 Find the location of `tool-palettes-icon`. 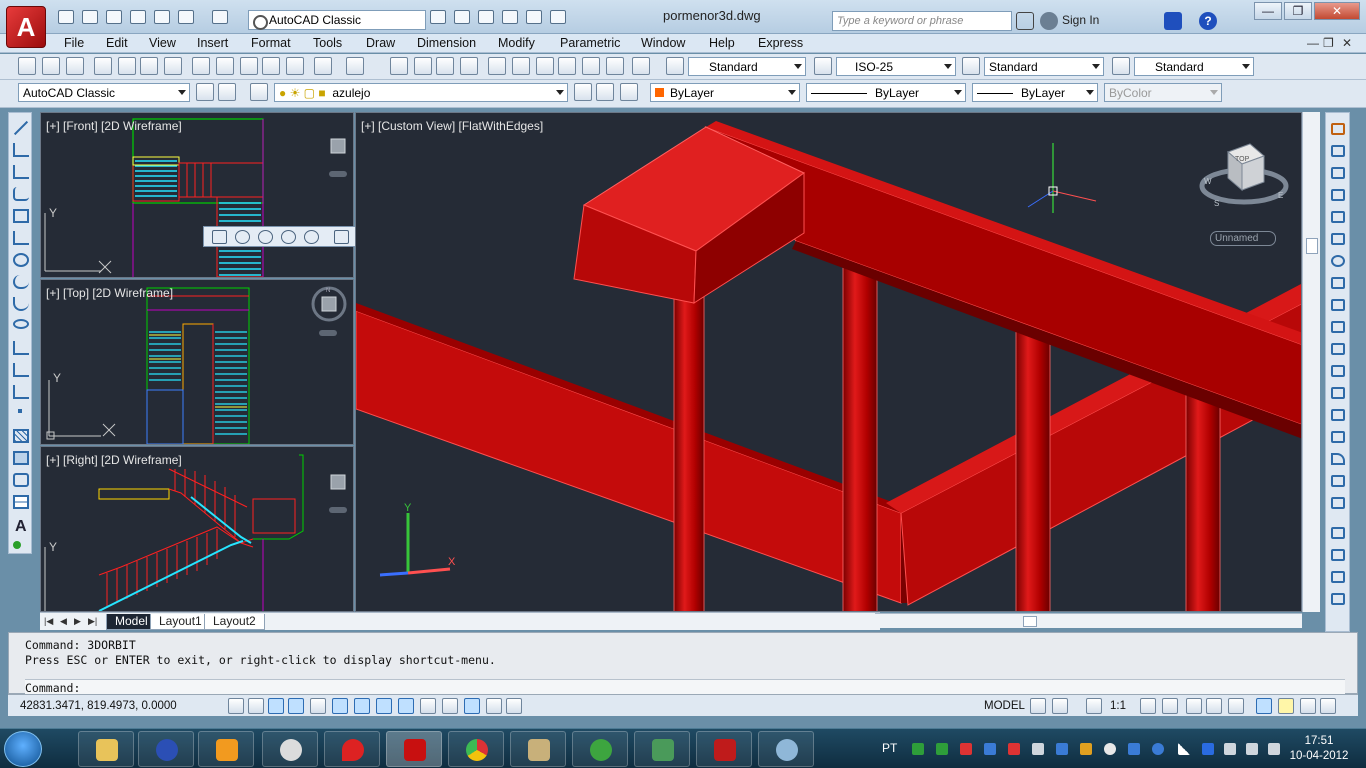

tool-palettes-icon is located at coordinates (545, 66).